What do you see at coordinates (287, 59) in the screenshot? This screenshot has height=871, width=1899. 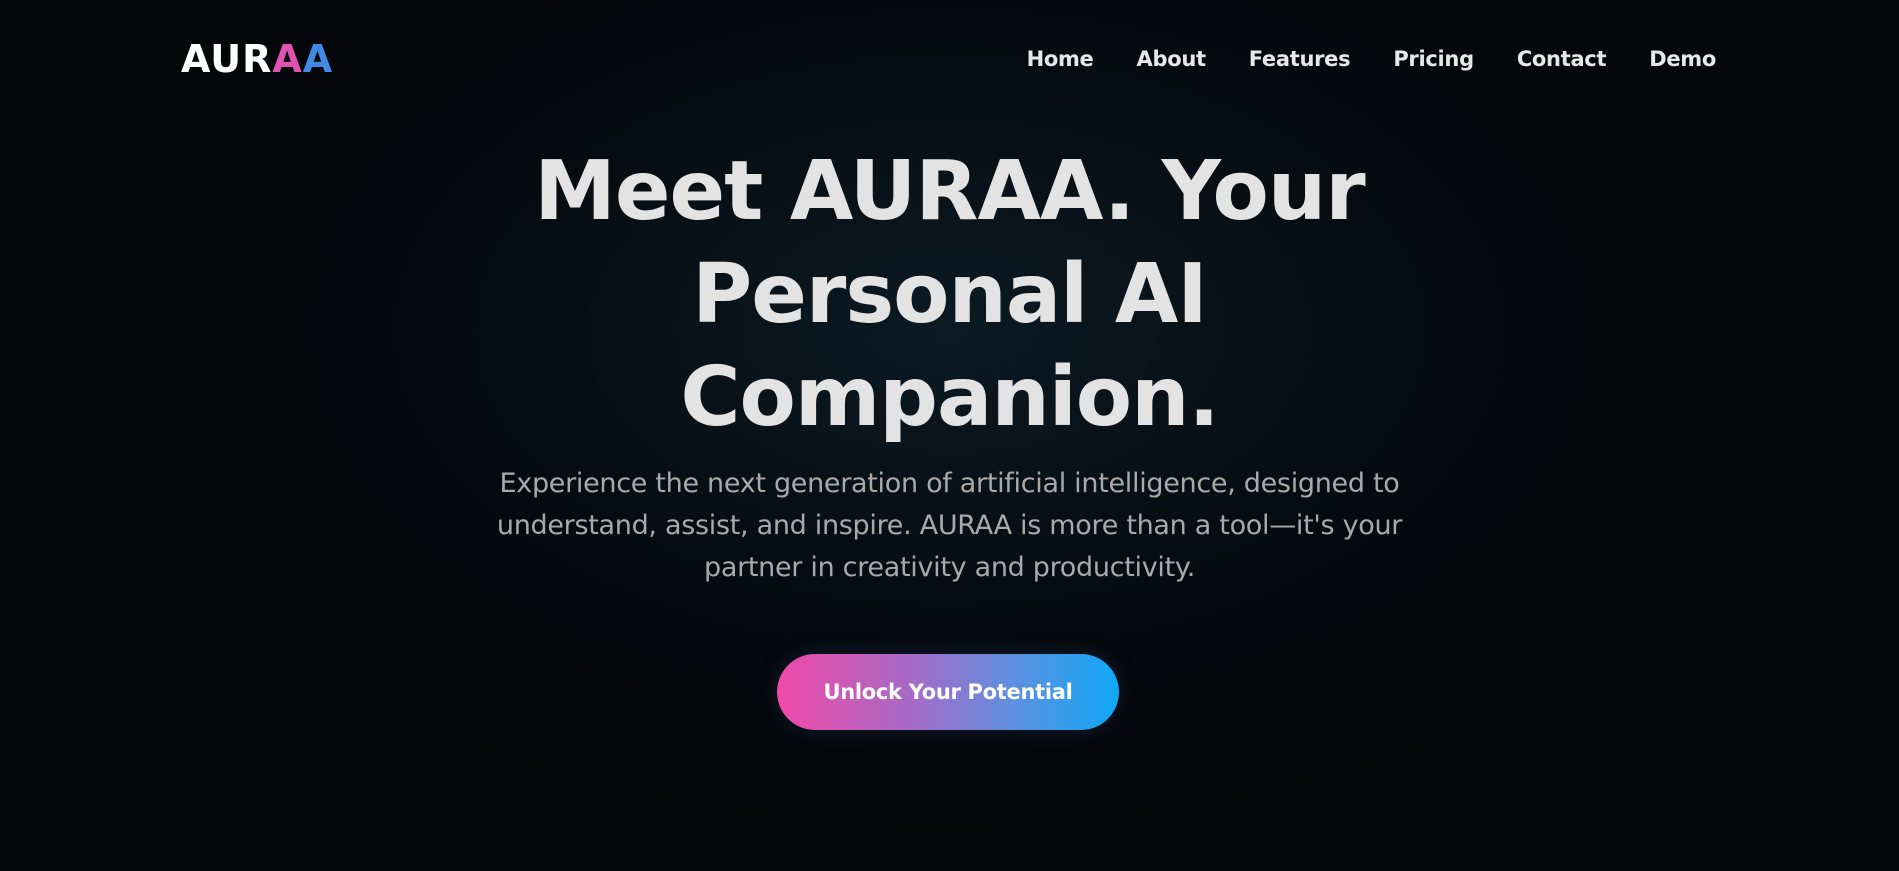 I see `logo-text-accent-pink: A` at bounding box center [287, 59].